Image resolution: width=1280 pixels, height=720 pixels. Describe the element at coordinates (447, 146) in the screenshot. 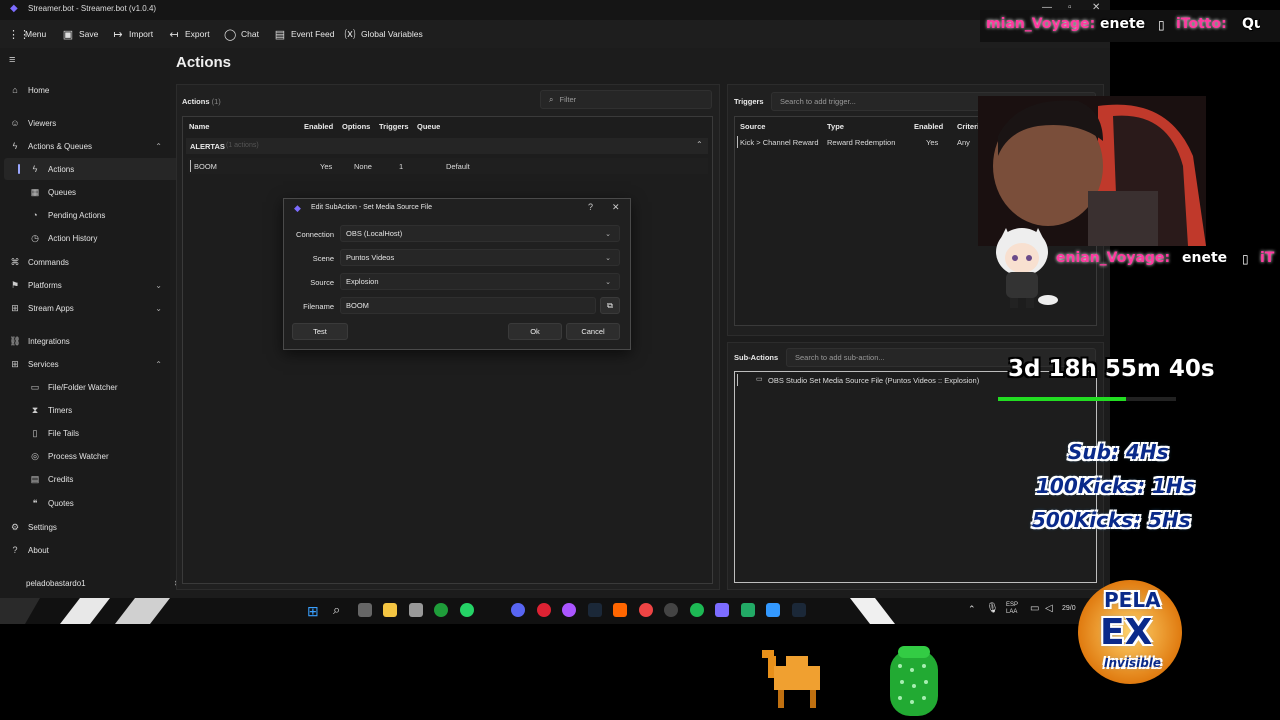

I see `group-row-alertas` at that location.